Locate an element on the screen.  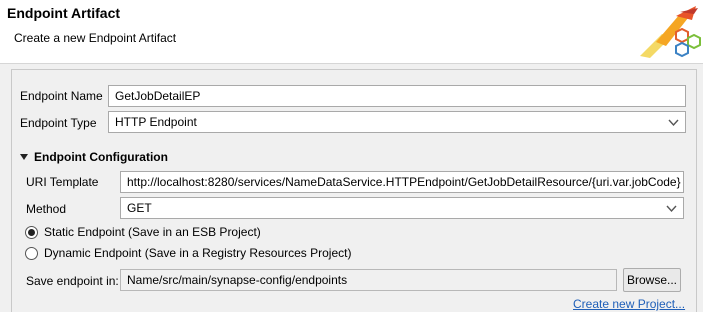
uri-template-label: URI Template is located at coordinates (62, 182).